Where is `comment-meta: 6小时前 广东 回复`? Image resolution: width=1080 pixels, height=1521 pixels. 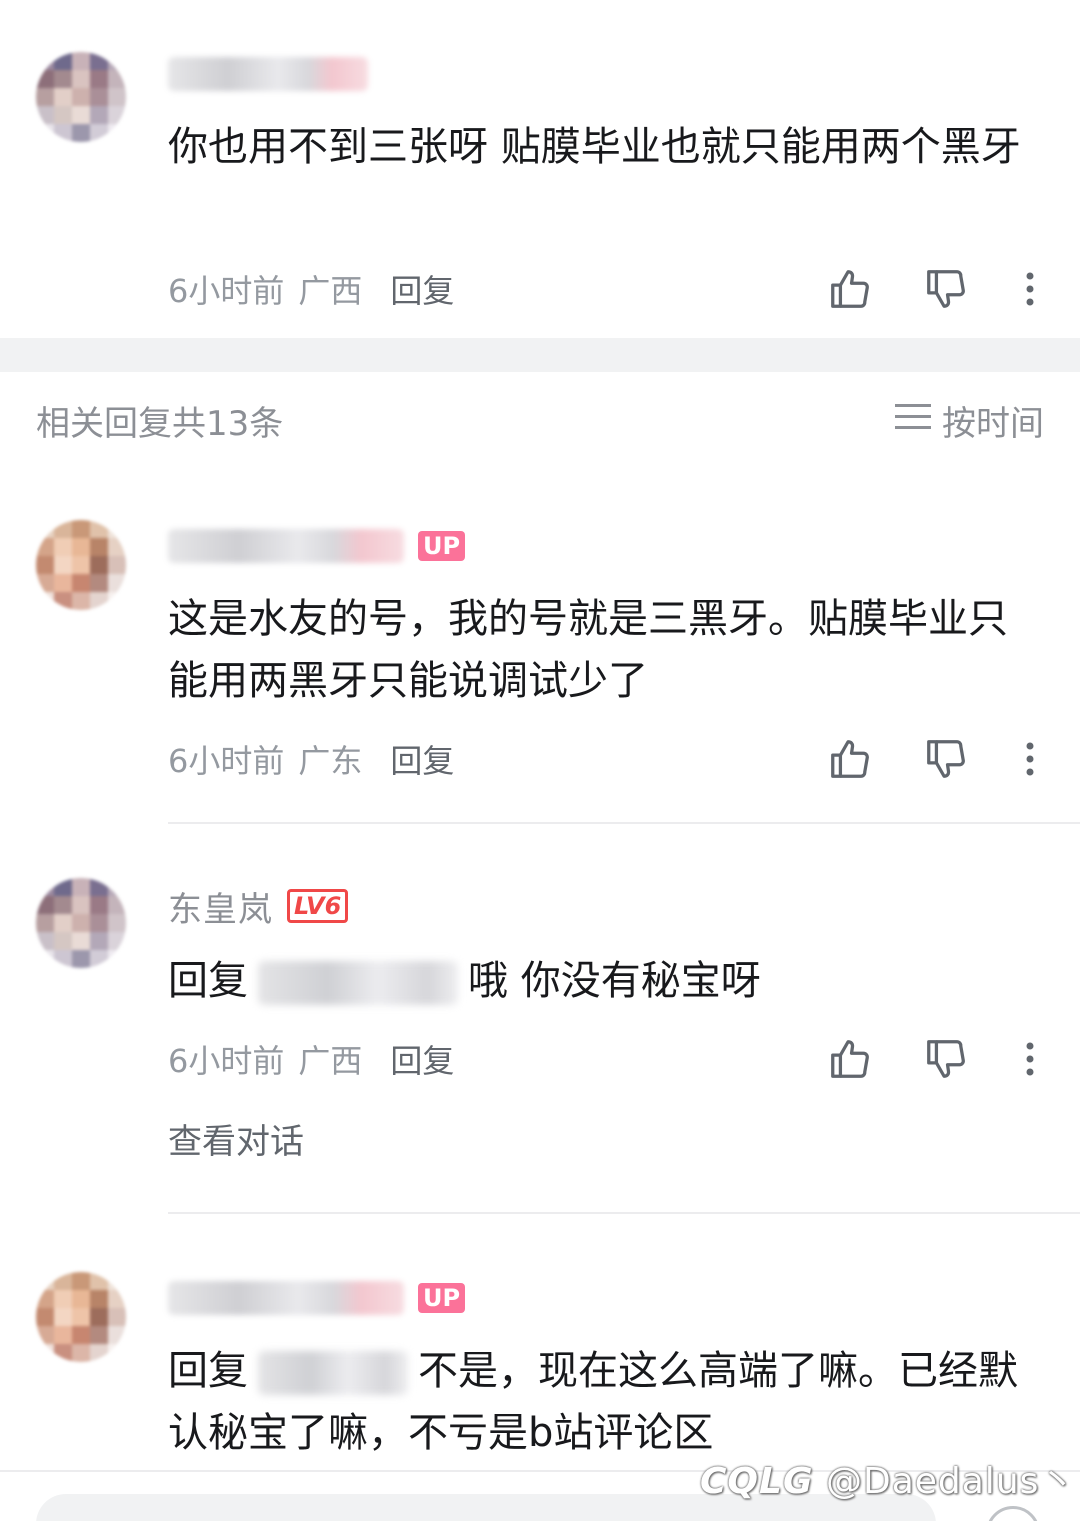 comment-meta: 6小时前 广东 回复 is located at coordinates (606, 759).